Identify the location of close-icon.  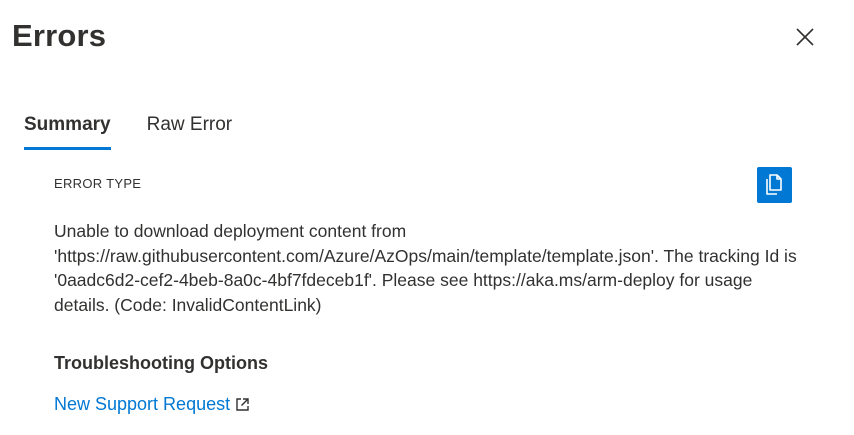
(805, 37).